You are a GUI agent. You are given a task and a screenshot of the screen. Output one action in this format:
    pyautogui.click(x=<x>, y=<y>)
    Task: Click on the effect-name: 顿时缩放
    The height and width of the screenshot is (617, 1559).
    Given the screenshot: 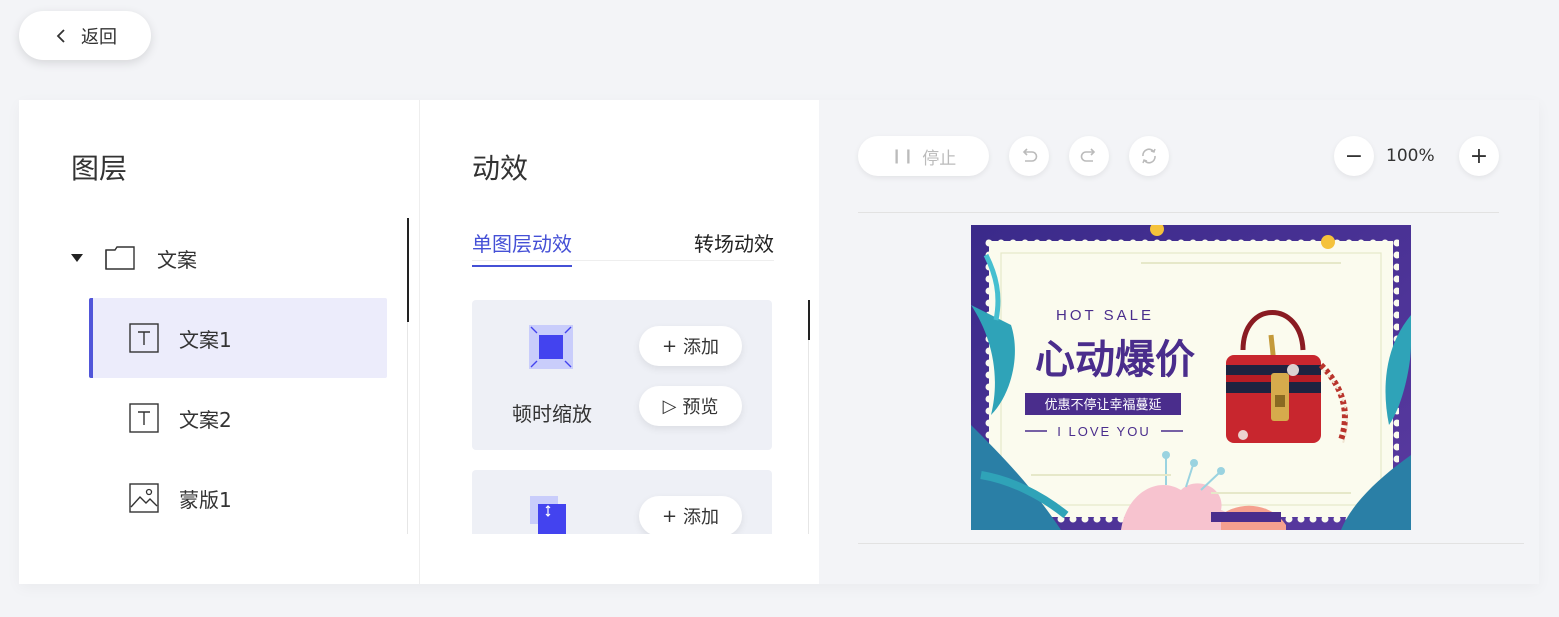 What is the action you would take?
    pyautogui.click(x=552, y=414)
    